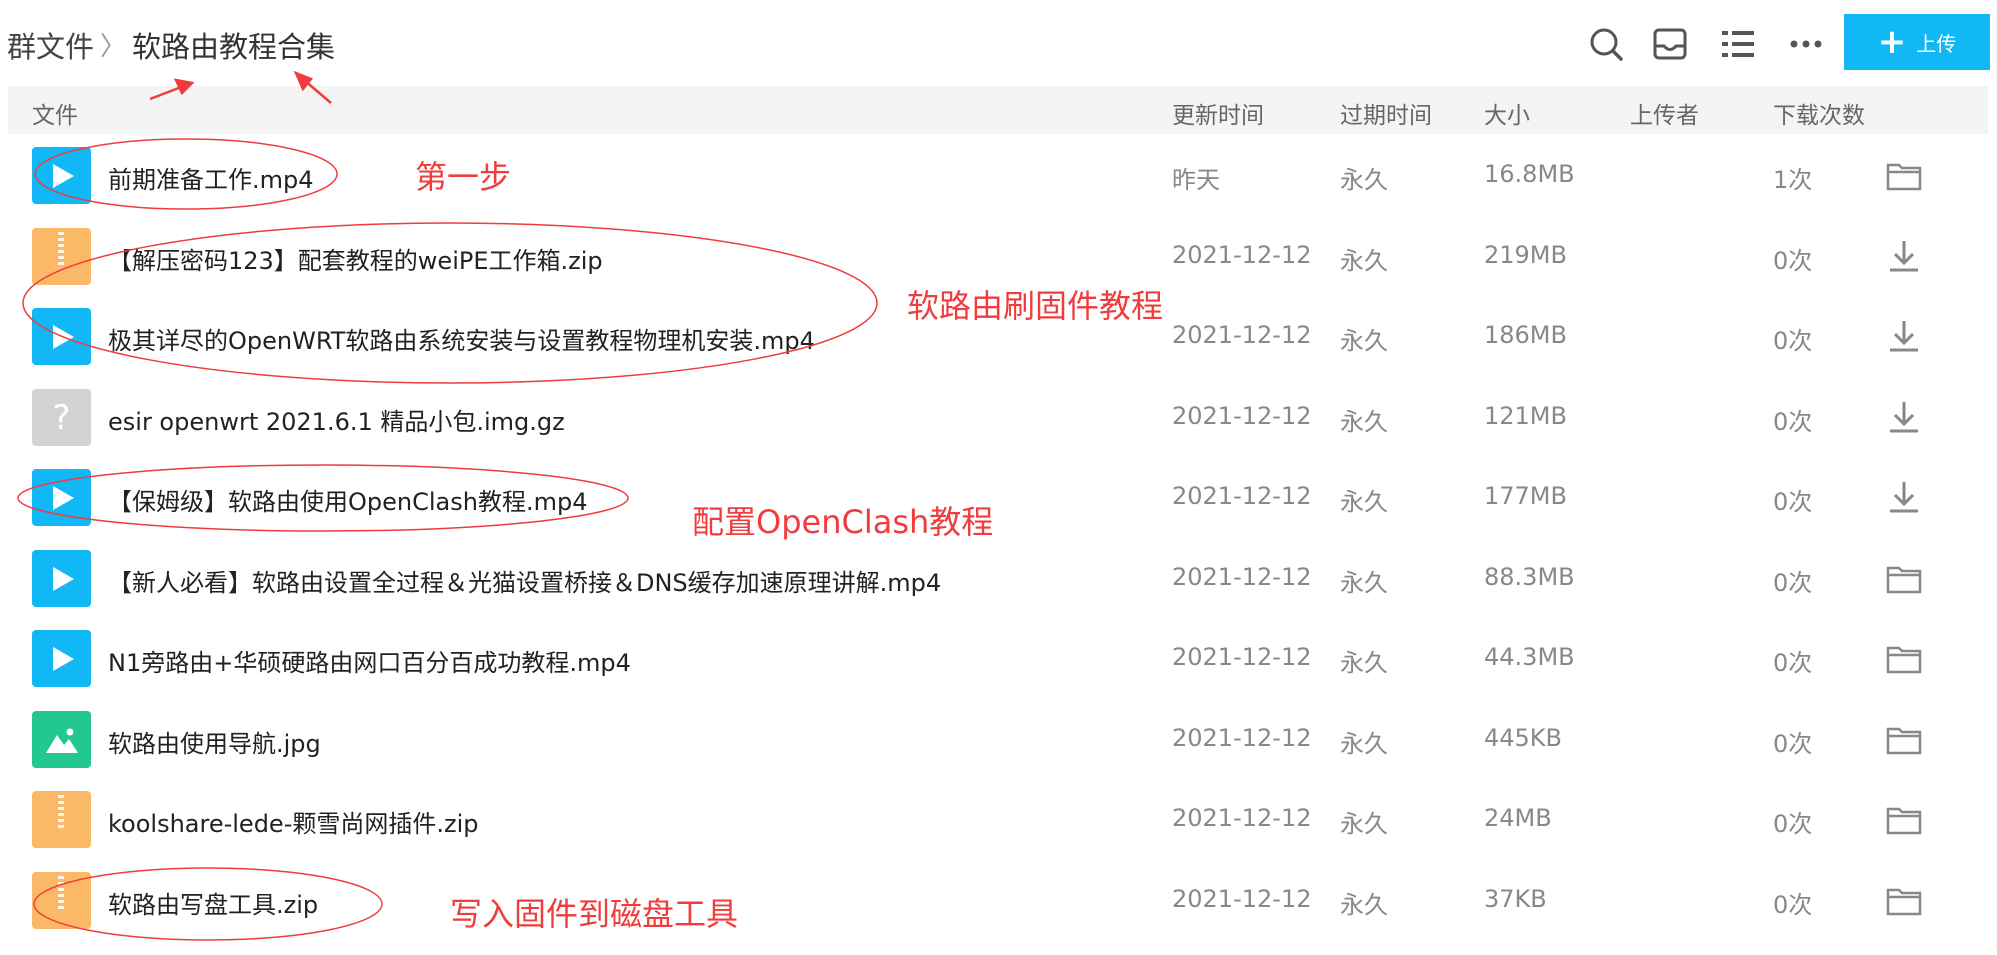 The image size is (1997, 955). I want to click on table-row: 软路由写盘工具.zip 2021-12-12 永久 37KB 0次, so click(998, 900).